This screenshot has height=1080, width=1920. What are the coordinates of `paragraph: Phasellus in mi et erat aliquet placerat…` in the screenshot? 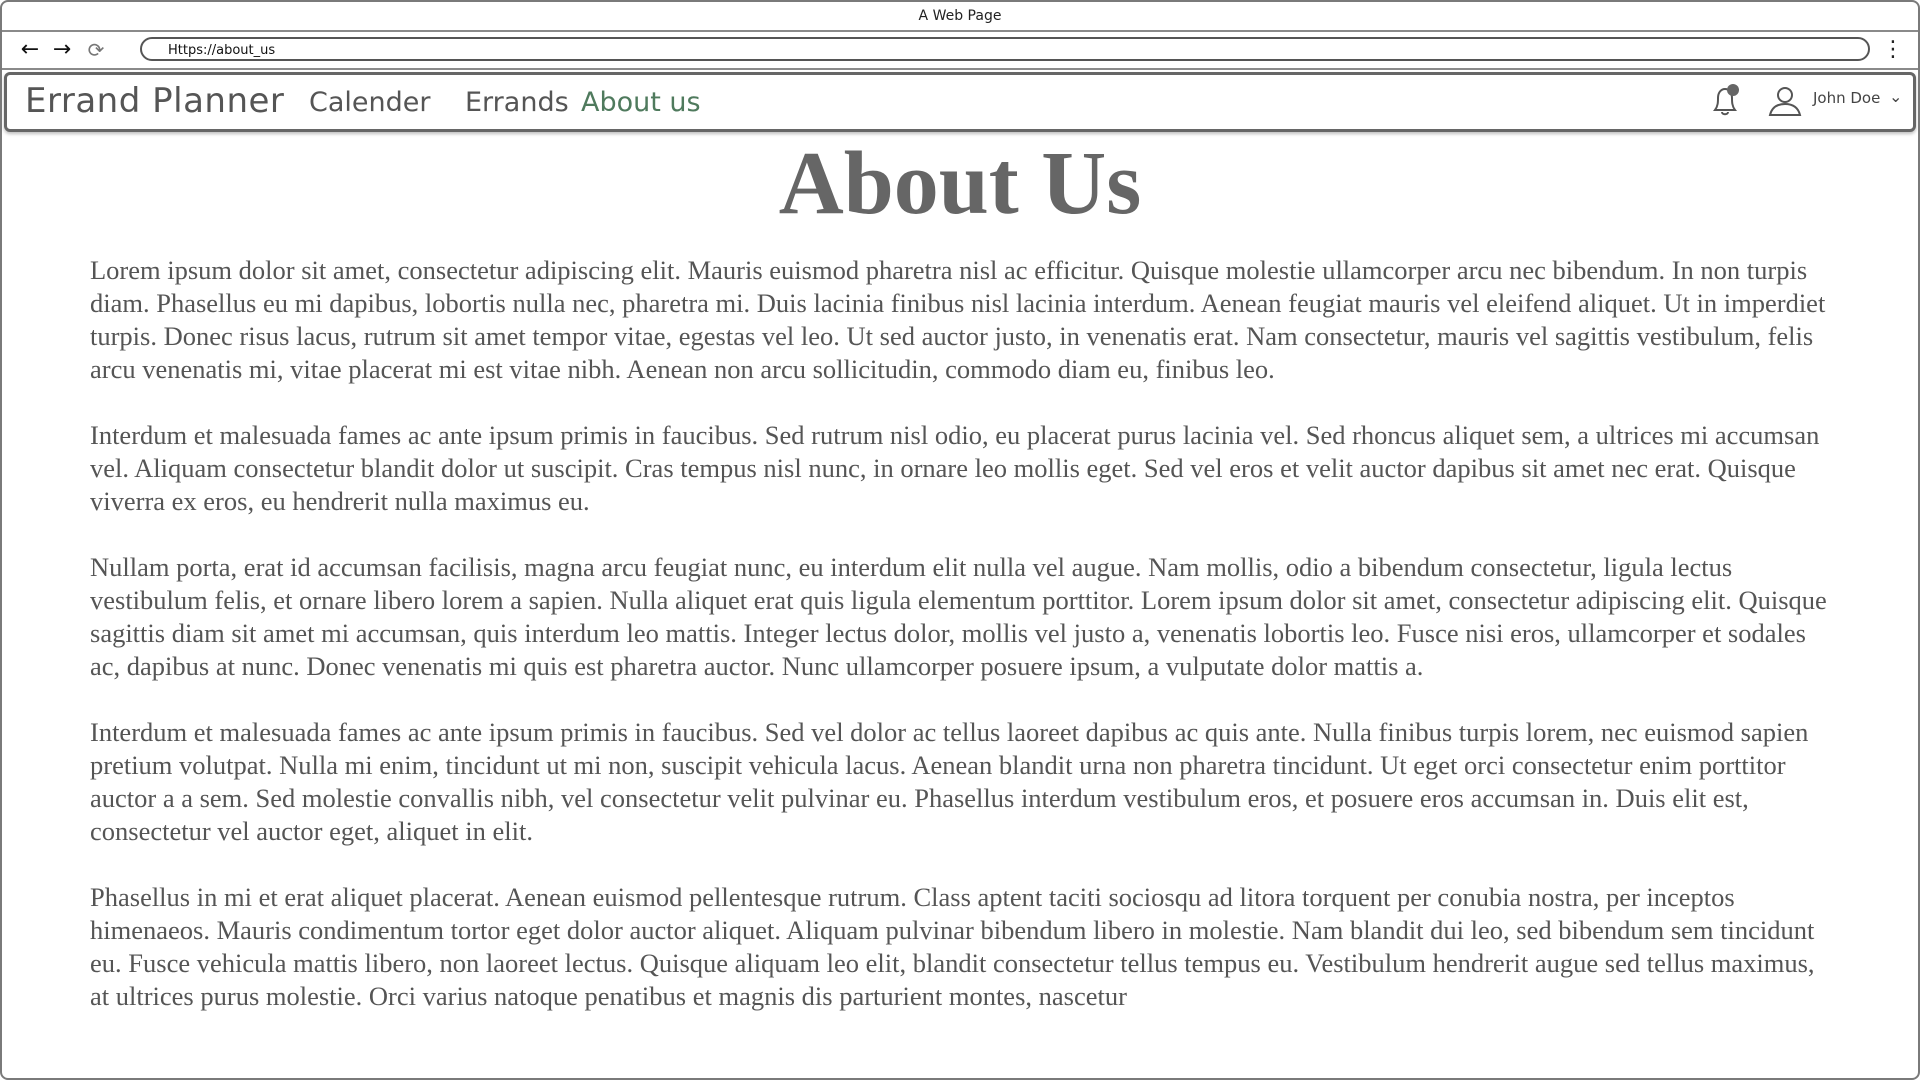 It's located at (952, 946).